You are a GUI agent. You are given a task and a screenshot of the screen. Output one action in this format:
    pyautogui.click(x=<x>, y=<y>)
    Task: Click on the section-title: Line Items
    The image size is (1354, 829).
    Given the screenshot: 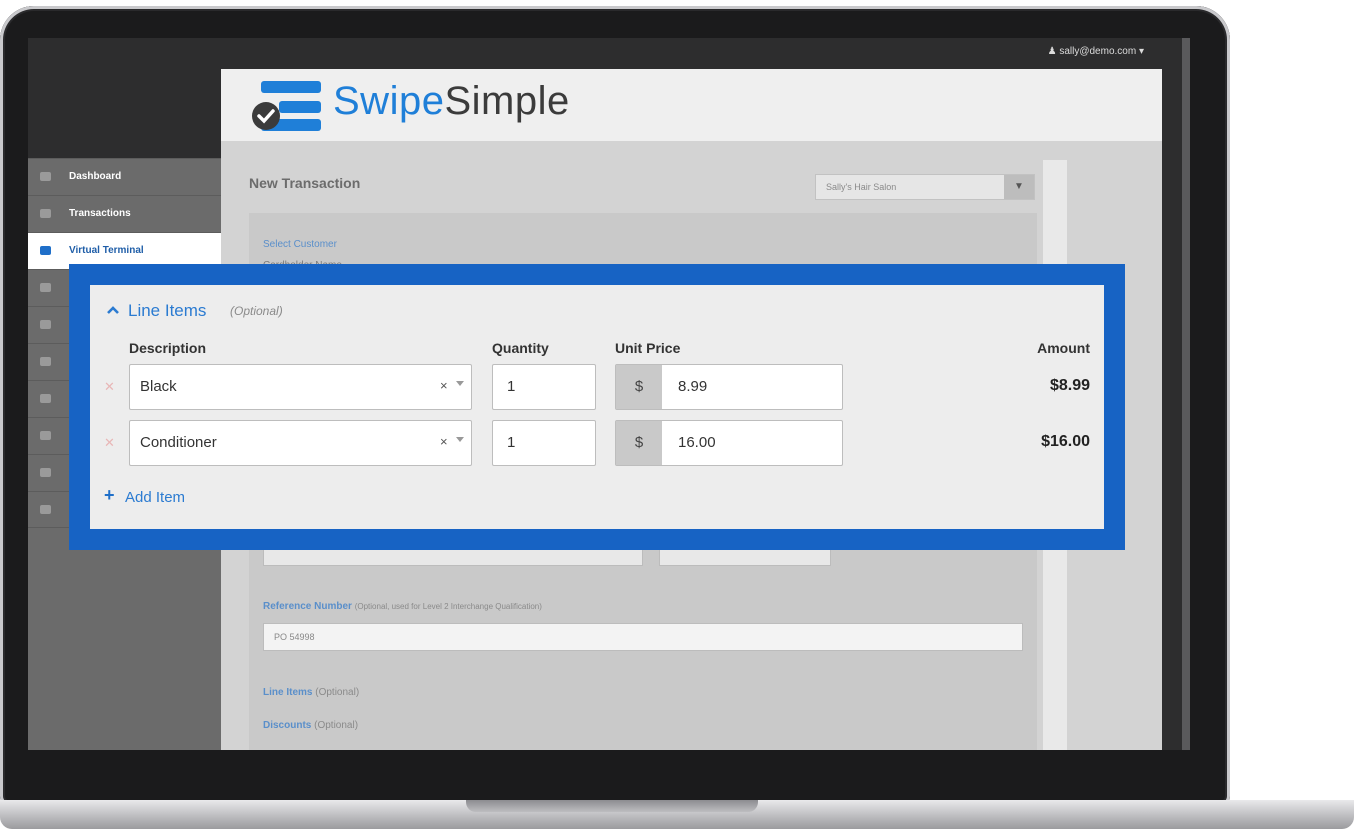 What is the action you would take?
    pyautogui.click(x=167, y=310)
    